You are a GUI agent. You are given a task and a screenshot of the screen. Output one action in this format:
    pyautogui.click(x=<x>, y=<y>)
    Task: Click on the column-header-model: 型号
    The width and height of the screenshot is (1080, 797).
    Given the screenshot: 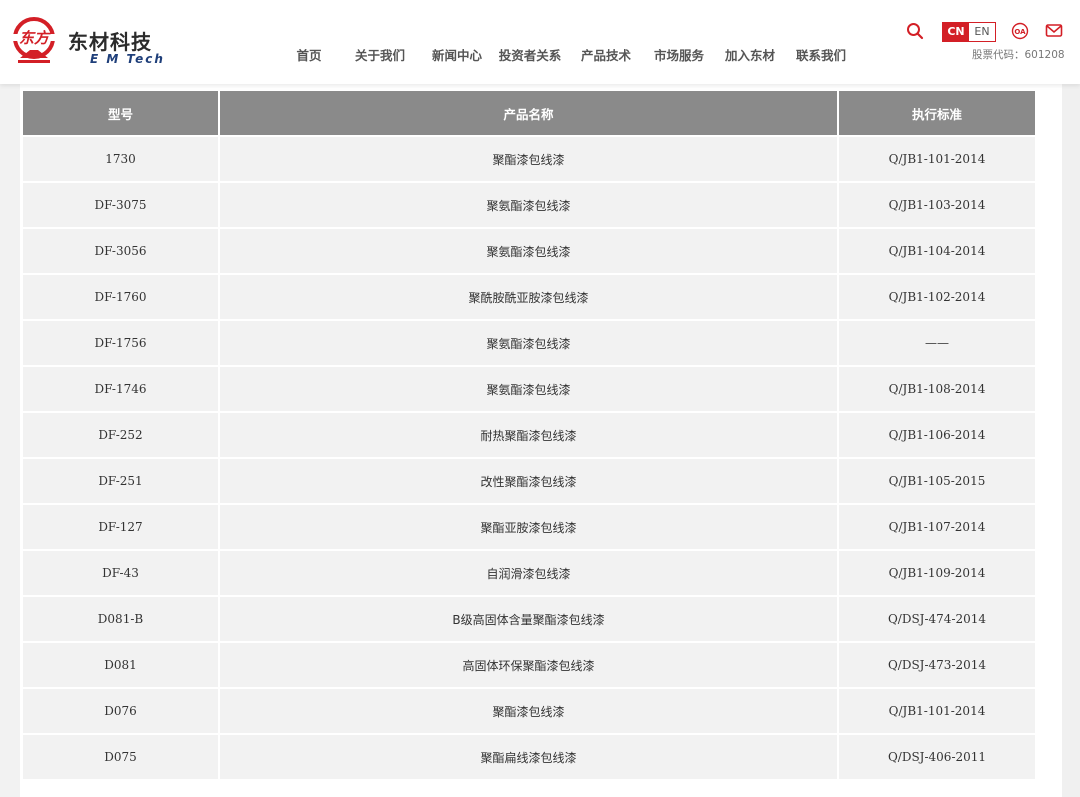 What is the action you would take?
    pyautogui.click(x=120, y=113)
    